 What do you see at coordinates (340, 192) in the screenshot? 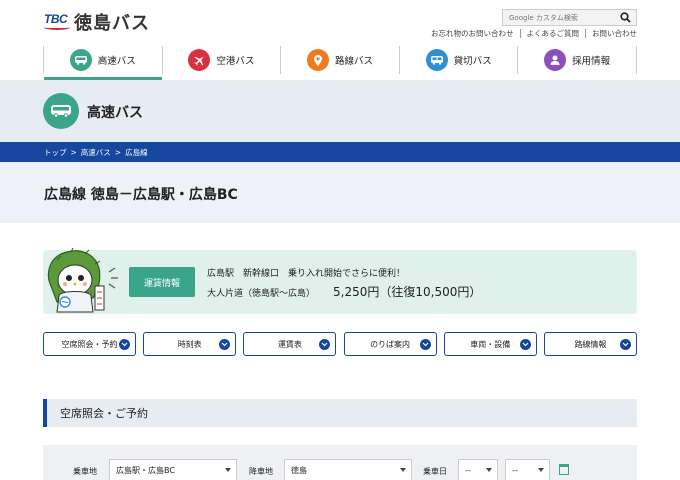
I see `route-header: 広島線 徳島－広島駅・広島BC` at bounding box center [340, 192].